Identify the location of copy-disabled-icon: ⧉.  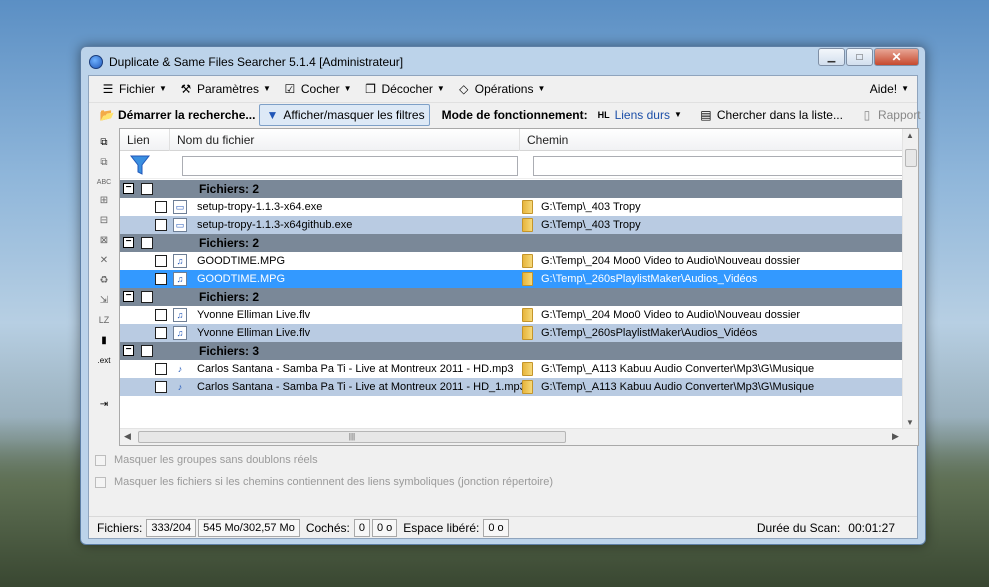
(104, 162).